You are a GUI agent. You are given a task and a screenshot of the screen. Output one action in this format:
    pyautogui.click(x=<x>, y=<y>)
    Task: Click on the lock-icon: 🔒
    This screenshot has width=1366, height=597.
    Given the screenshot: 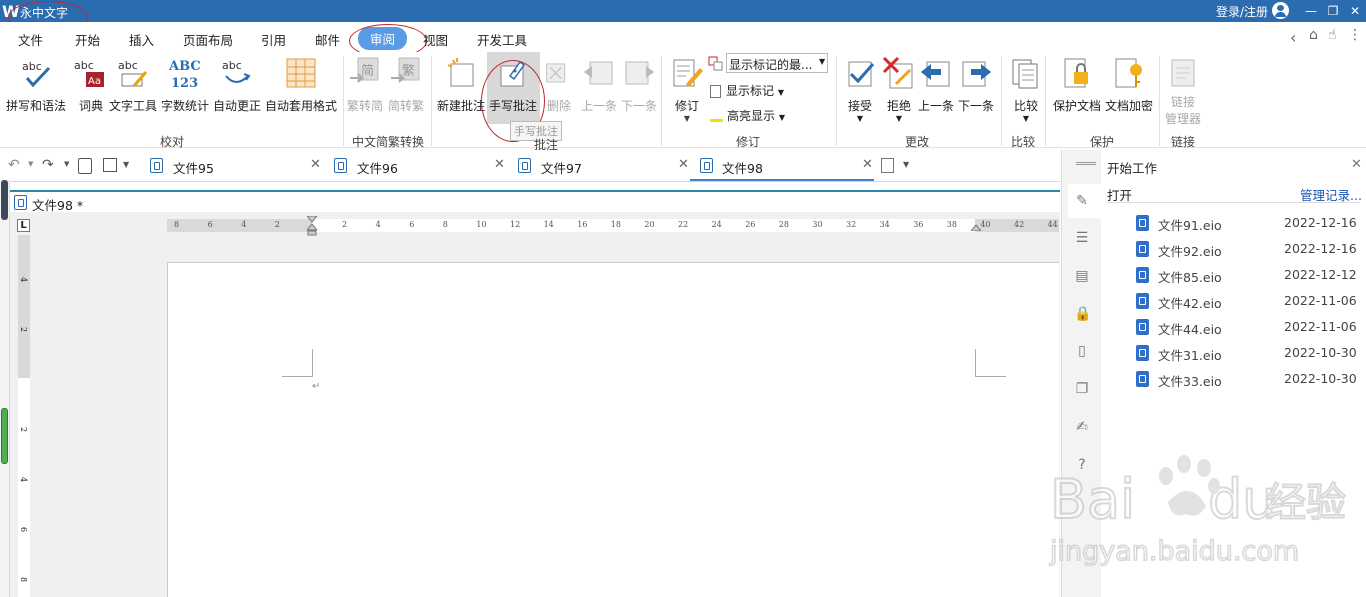 What is the action you would take?
    pyautogui.click(x=1082, y=314)
    